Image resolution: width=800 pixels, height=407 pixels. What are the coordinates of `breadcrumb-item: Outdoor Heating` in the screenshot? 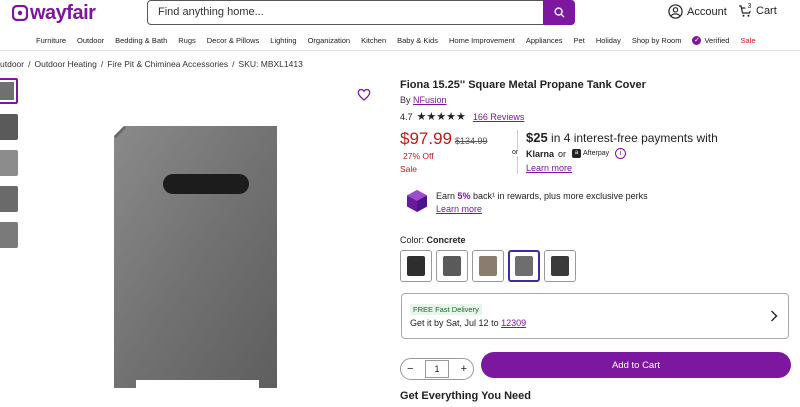 It's located at (65, 64).